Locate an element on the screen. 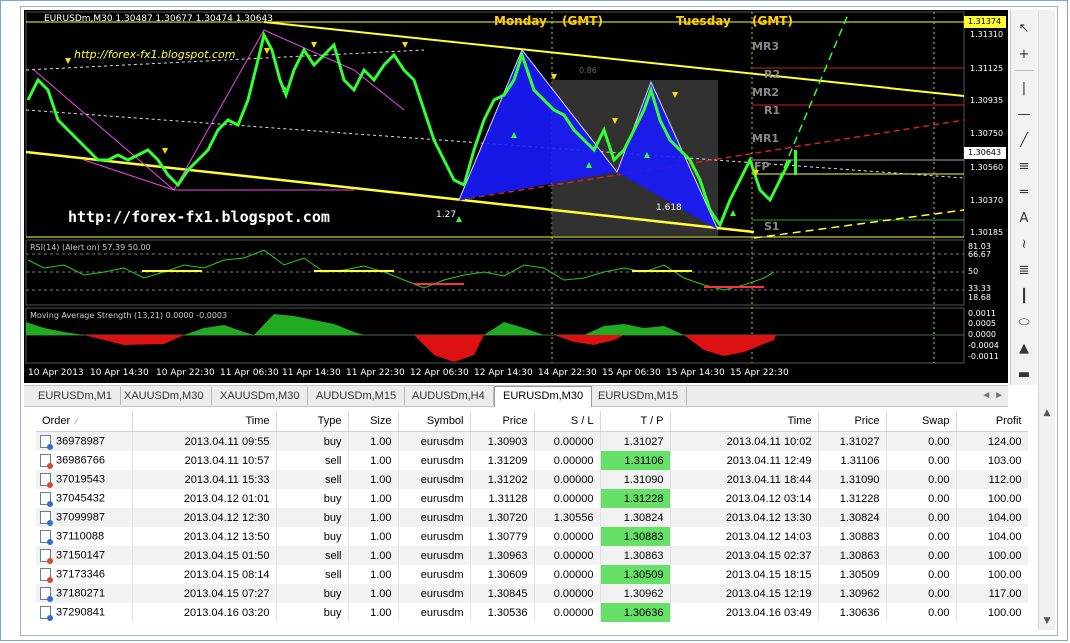  andrews-pitchfork-icon: ≀ is located at coordinates (1024, 244).